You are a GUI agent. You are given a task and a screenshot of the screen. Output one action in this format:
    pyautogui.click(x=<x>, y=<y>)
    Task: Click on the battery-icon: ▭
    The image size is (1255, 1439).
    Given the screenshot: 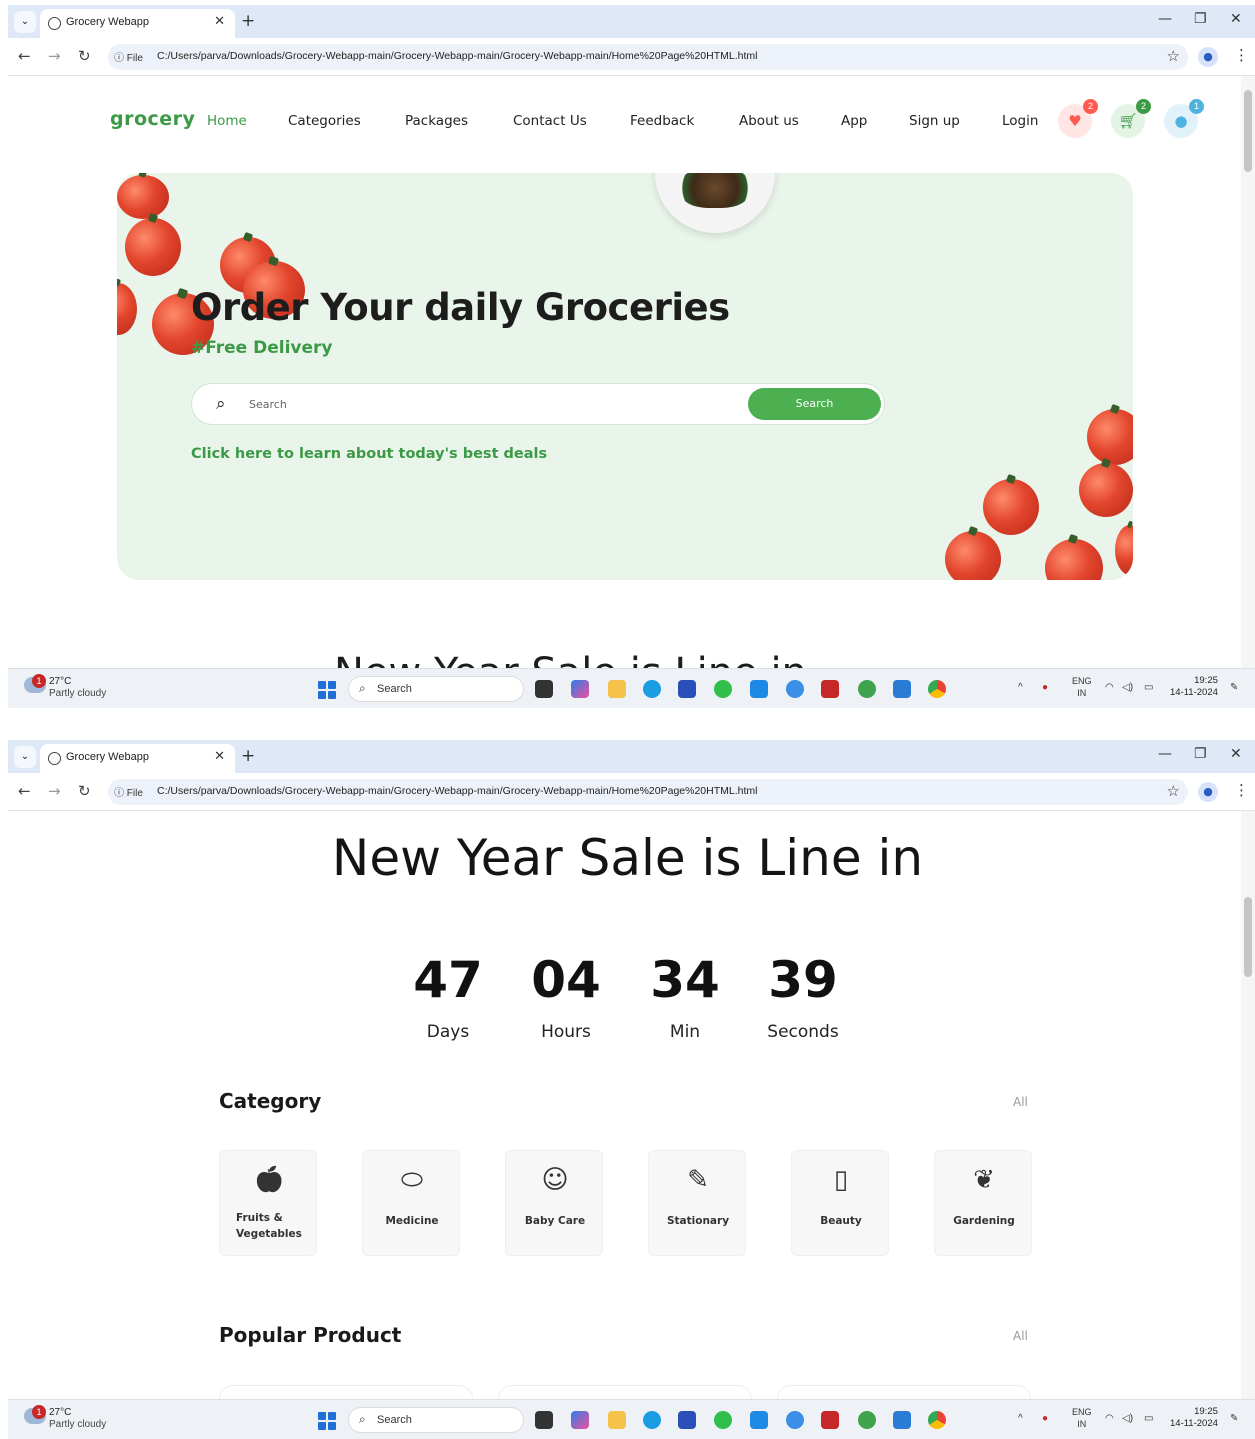 What is the action you would take?
    pyautogui.click(x=1148, y=687)
    